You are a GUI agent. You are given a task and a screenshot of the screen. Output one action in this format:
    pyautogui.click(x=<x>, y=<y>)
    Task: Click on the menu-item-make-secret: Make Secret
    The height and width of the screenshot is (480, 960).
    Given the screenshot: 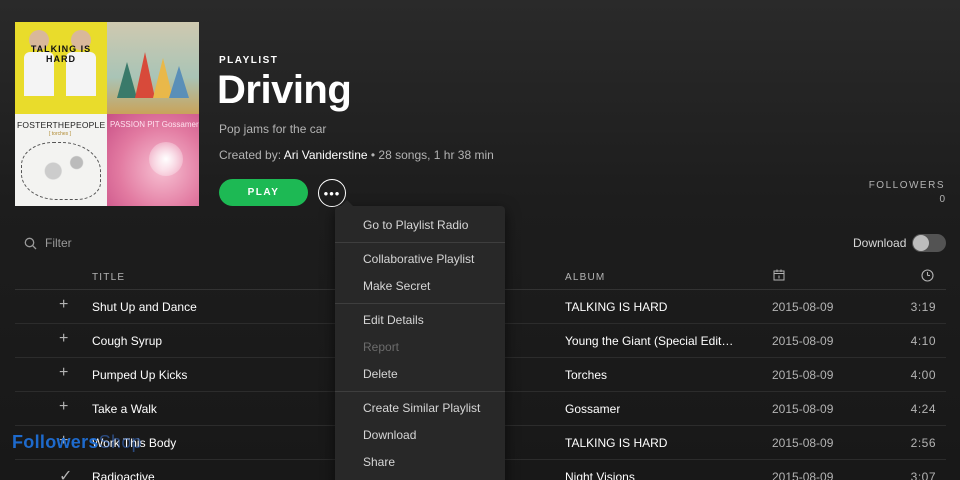 What is the action you would take?
    pyautogui.click(x=420, y=286)
    